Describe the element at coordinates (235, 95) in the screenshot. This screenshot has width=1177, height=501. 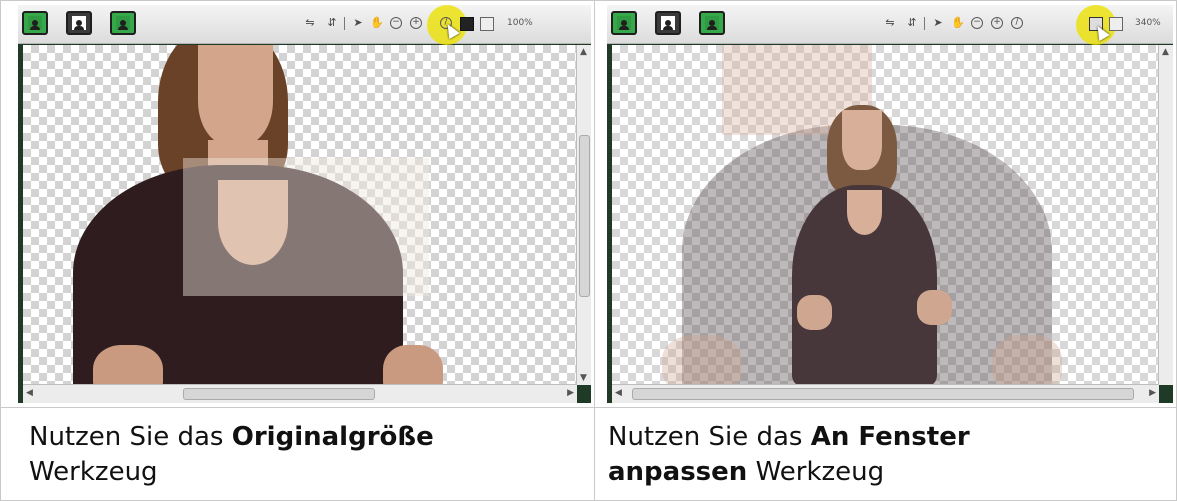
I see `face` at that location.